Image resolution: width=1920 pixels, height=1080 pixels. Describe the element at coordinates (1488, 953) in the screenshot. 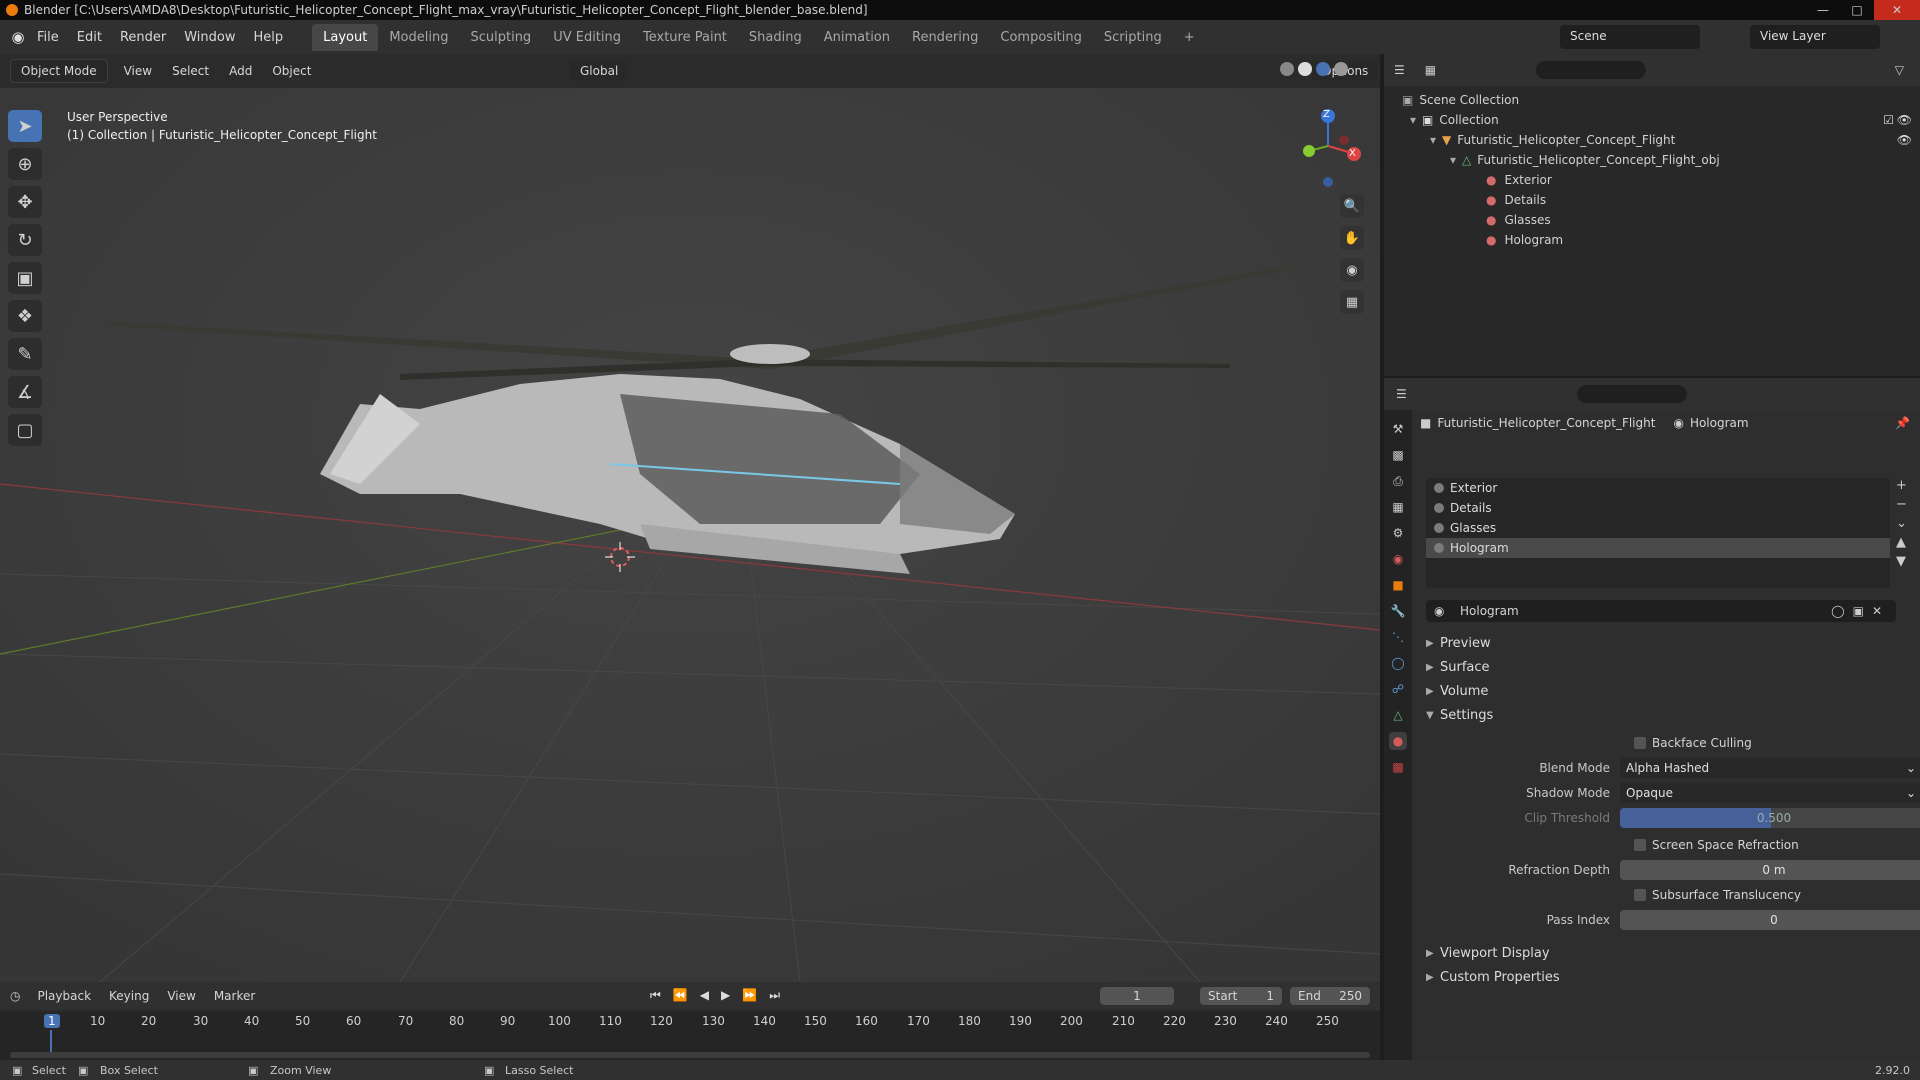

I see `section-viewport-display: ▶ Viewport Display` at that location.